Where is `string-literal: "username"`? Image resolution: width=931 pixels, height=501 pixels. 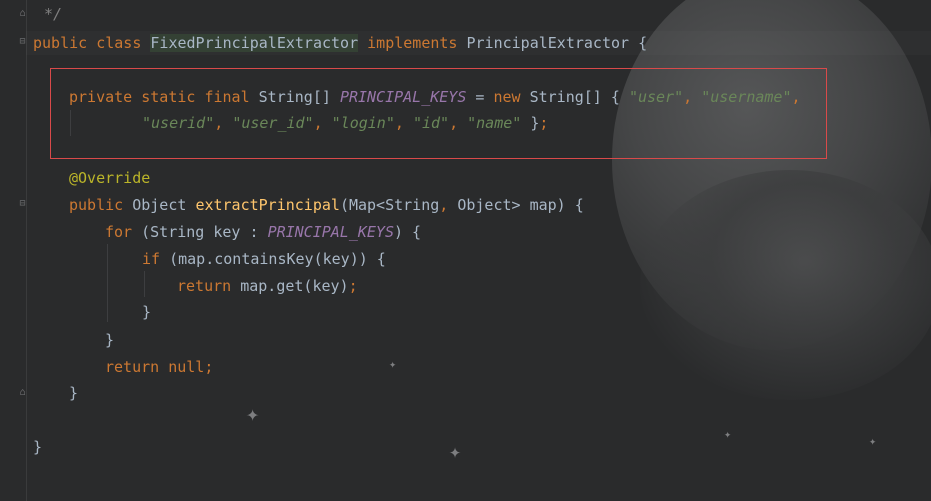 string-literal: "username" is located at coordinates (746, 97).